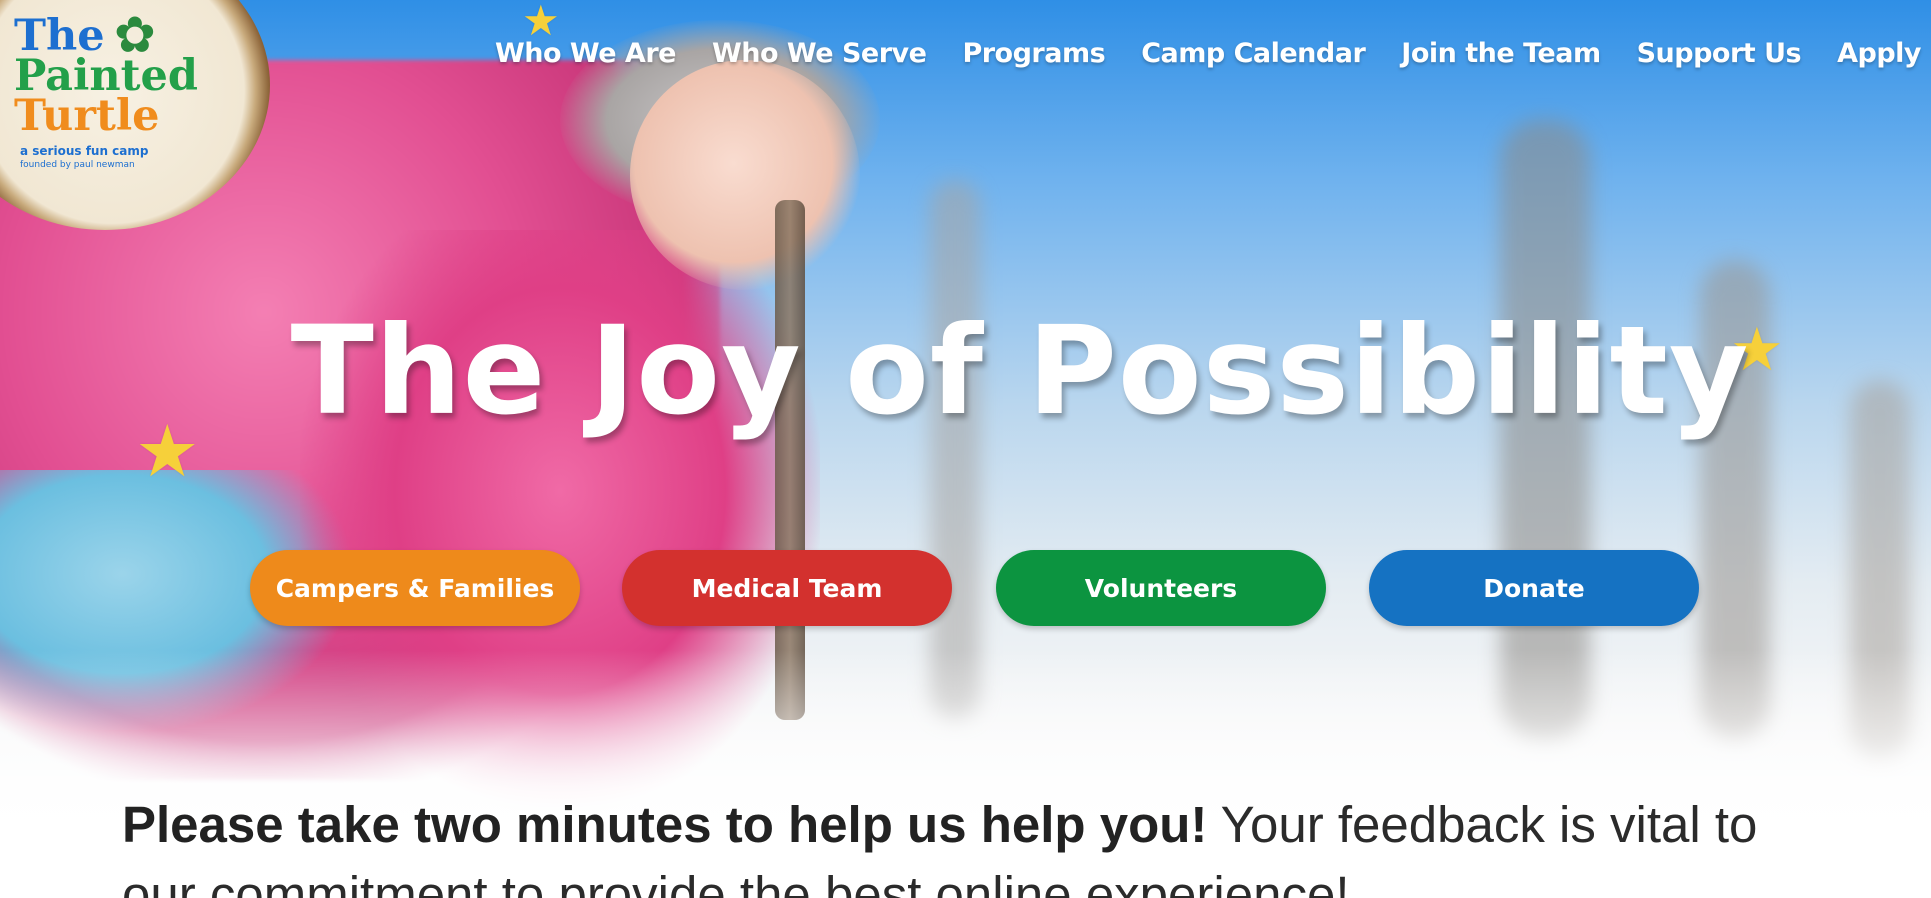  What do you see at coordinates (819, 53) in the screenshot?
I see `nav-who-we-serve: Who We Serve` at bounding box center [819, 53].